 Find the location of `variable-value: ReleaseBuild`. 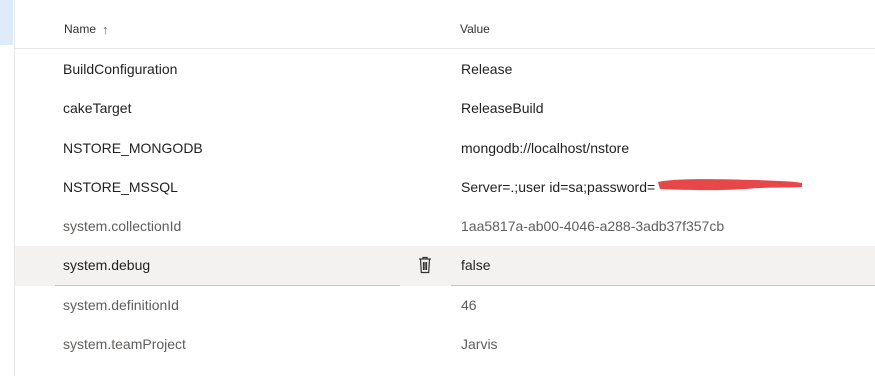

variable-value: ReleaseBuild is located at coordinates (502, 108).